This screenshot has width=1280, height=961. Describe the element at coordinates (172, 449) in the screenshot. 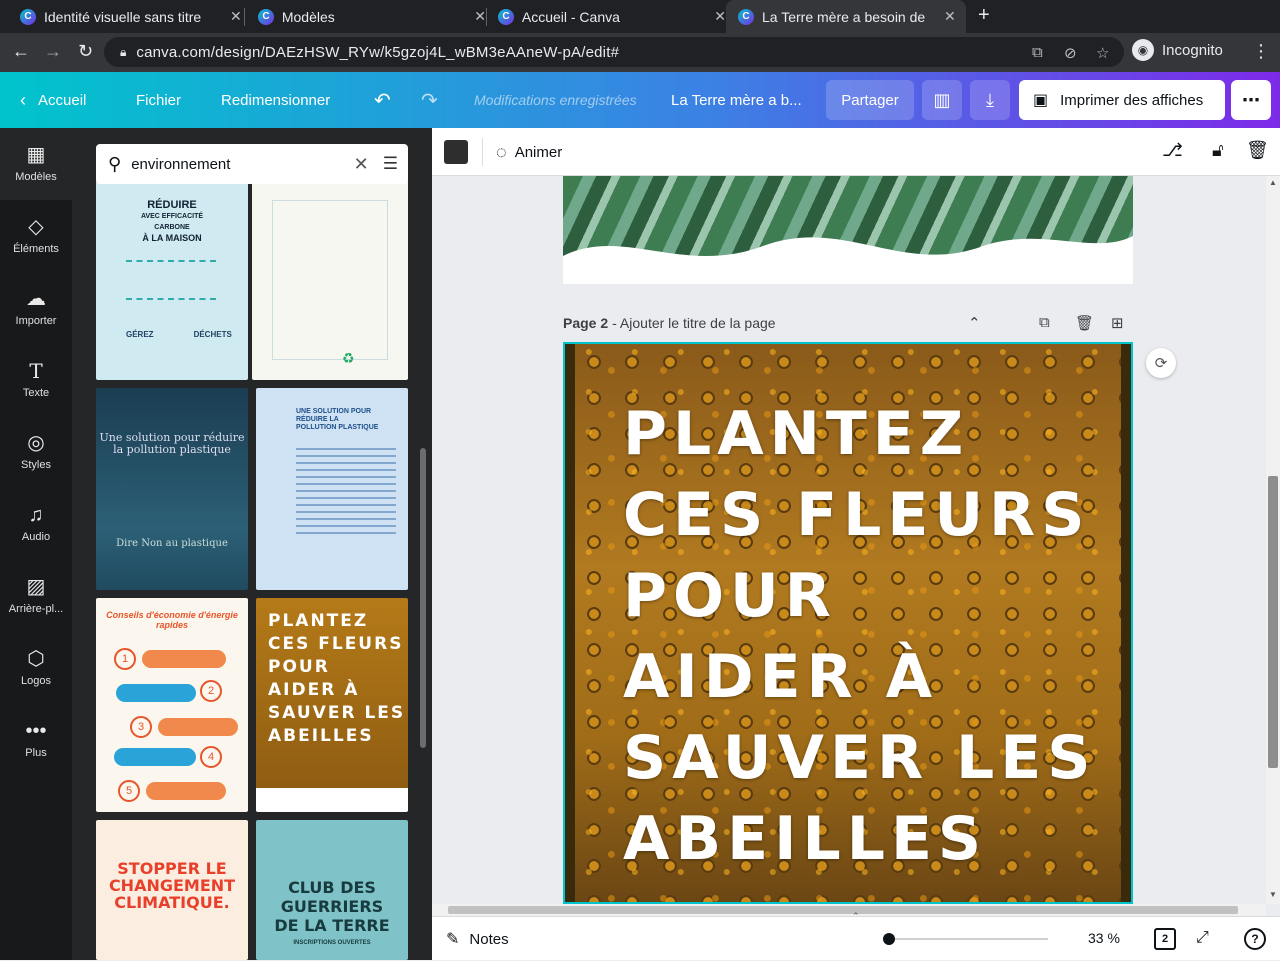

I see `template-text: la pollution plastique` at that location.